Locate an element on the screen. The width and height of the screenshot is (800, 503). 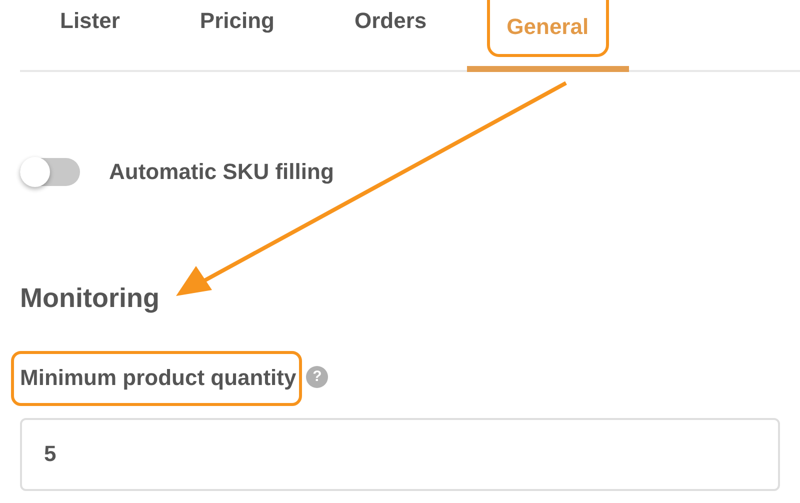
toggle-switch is located at coordinates (50, 172).